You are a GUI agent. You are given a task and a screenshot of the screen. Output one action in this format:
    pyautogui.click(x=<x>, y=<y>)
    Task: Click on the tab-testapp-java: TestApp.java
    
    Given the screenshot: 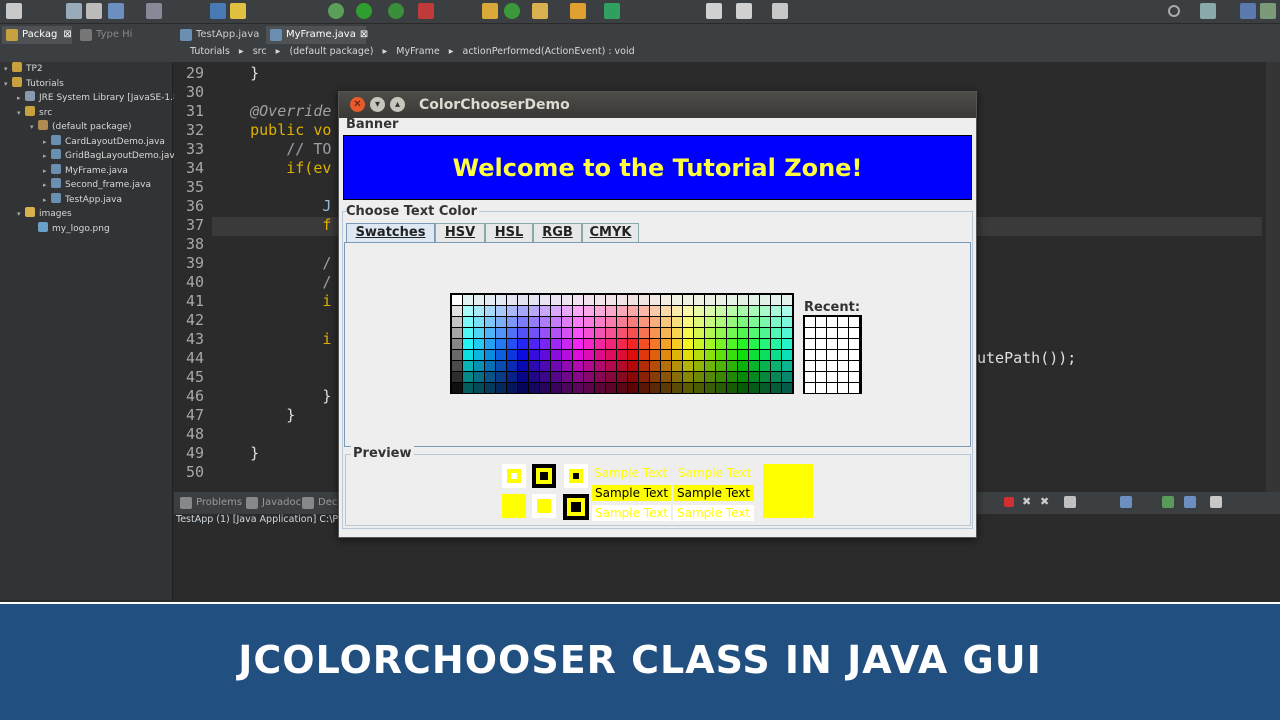 What is the action you would take?
    pyautogui.click(x=219, y=35)
    